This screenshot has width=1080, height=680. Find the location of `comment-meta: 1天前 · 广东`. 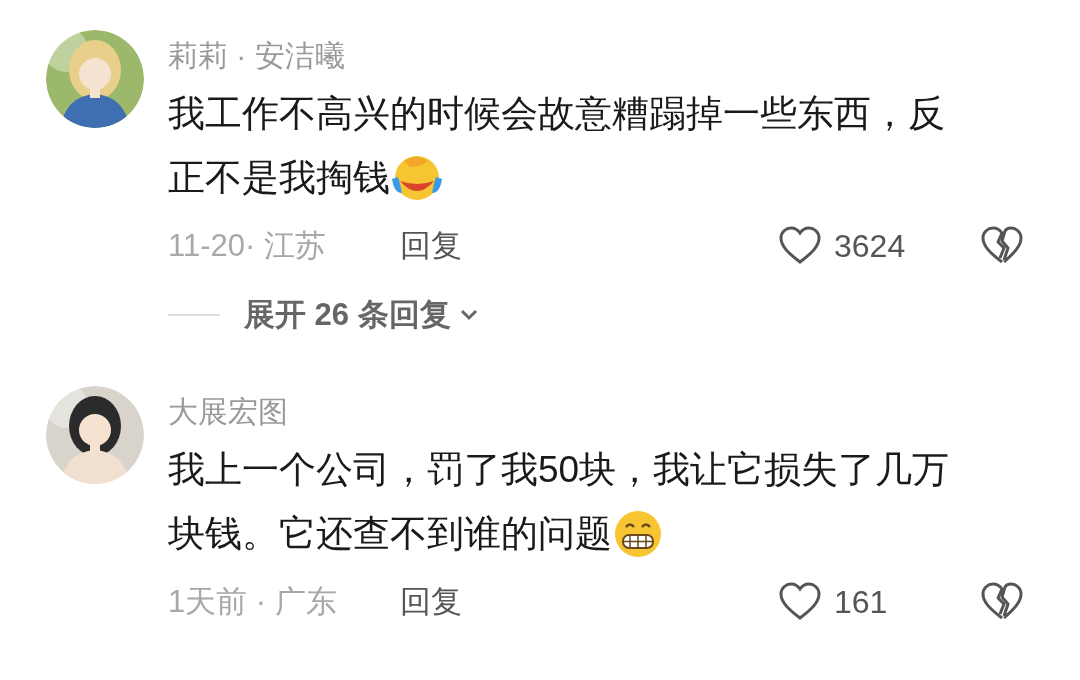

comment-meta: 1天前 · 广东 is located at coordinates (253, 601).